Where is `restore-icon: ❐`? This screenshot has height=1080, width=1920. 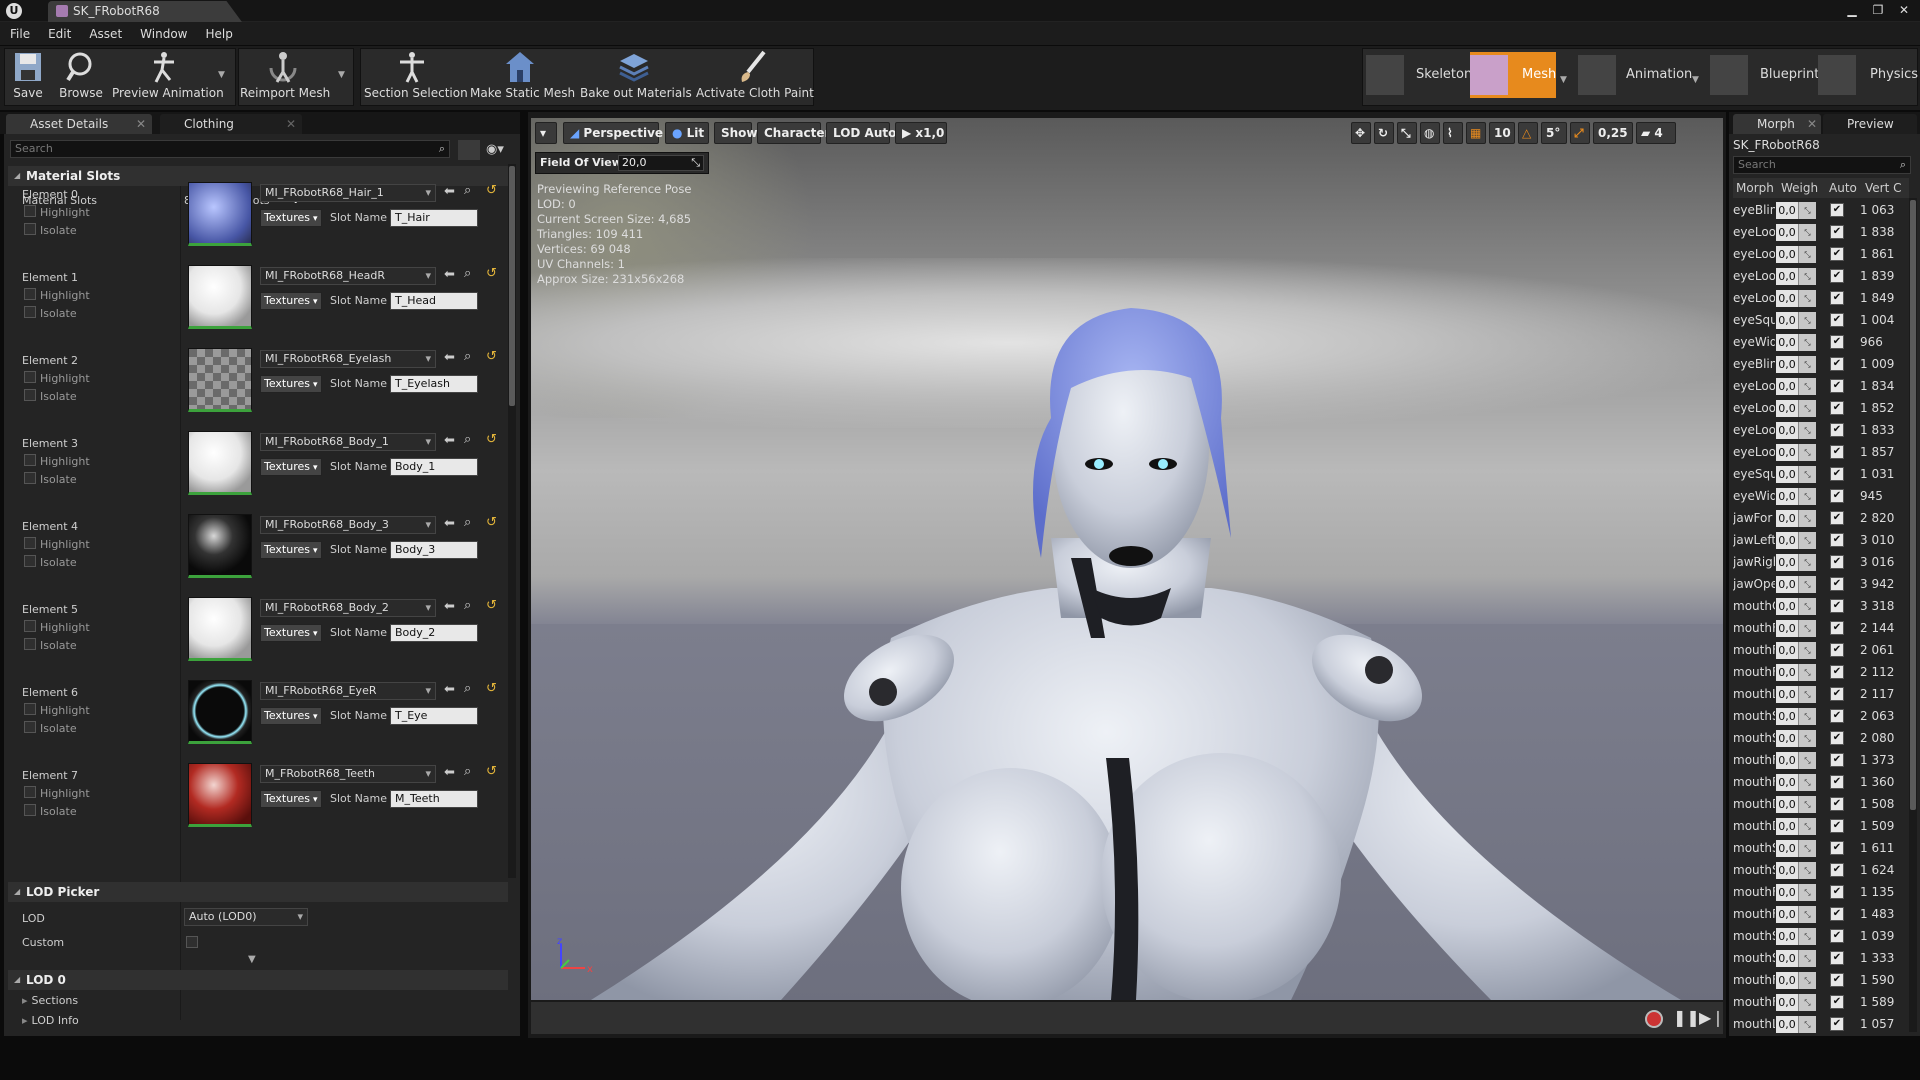
restore-icon: ❐ is located at coordinates (1878, 10).